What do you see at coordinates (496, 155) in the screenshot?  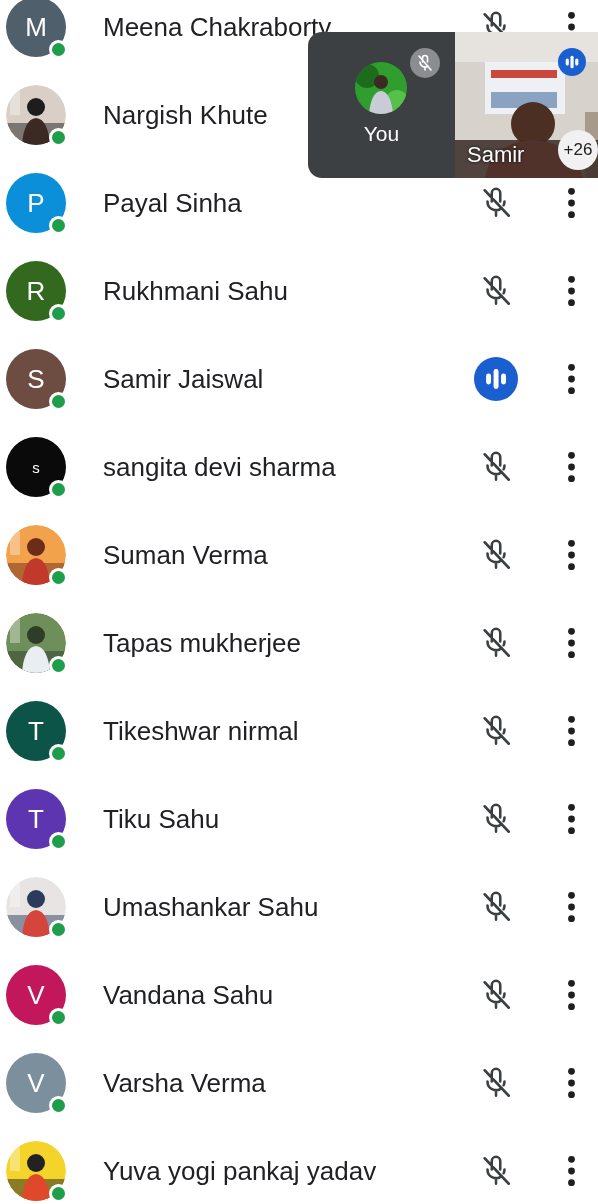 I see `speaker-name: Samir` at bounding box center [496, 155].